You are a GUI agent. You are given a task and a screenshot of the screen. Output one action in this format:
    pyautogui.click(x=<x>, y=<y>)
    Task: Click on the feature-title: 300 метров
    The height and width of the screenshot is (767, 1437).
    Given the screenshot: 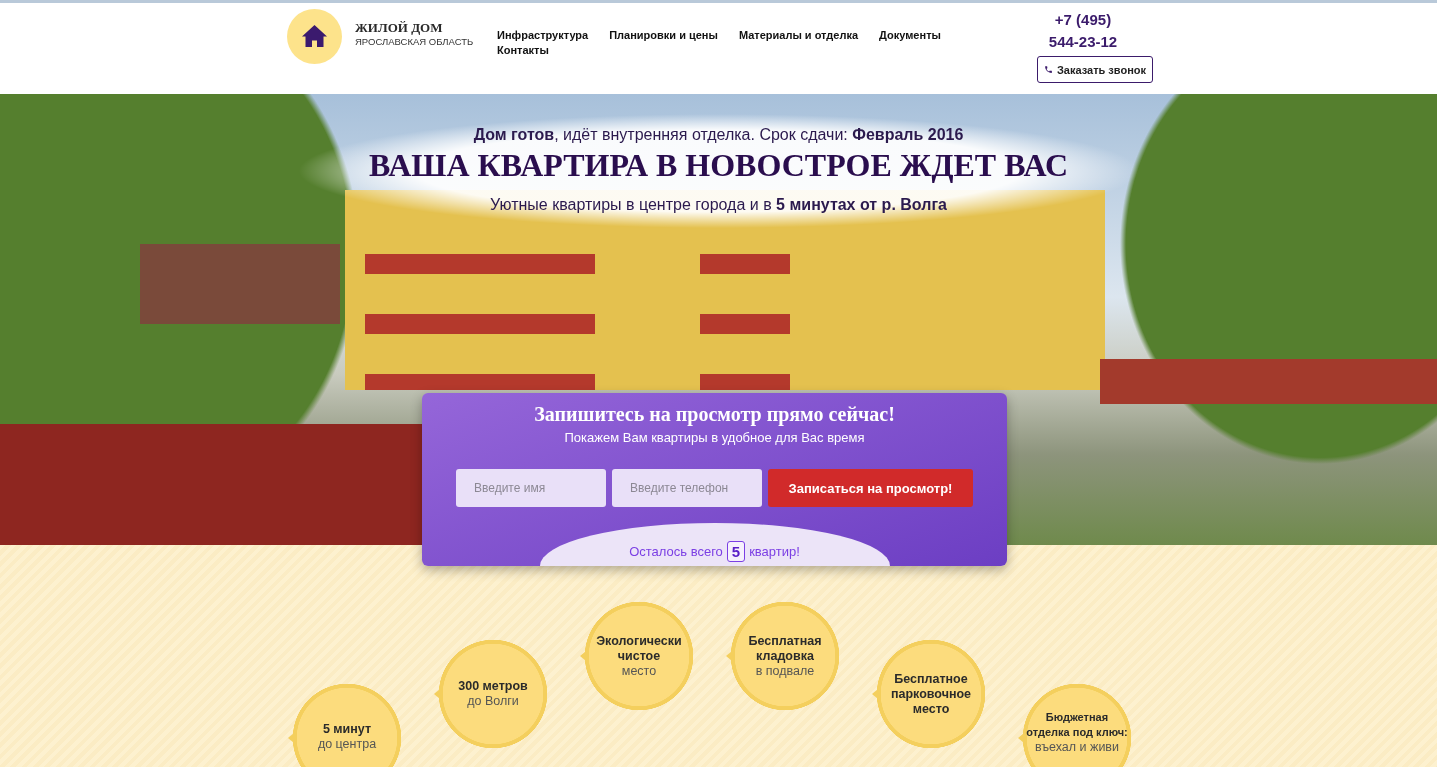 What is the action you would take?
    pyautogui.click(x=493, y=686)
    